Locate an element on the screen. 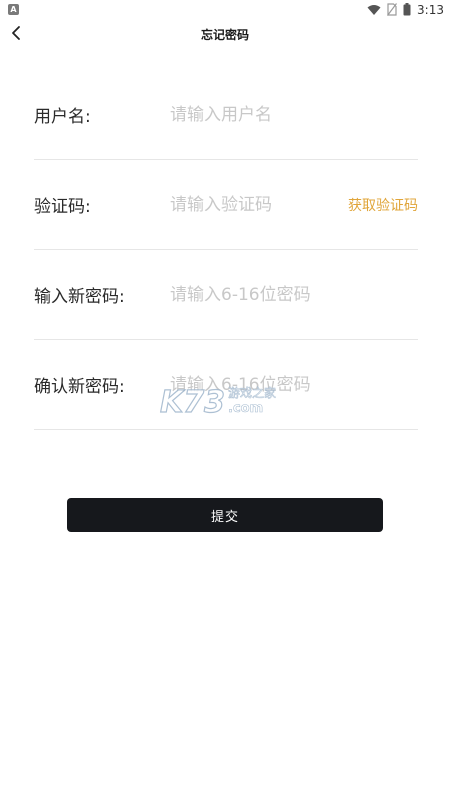 The width and height of the screenshot is (450, 800). username-label: 用户名: is located at coordinates (62, 117).